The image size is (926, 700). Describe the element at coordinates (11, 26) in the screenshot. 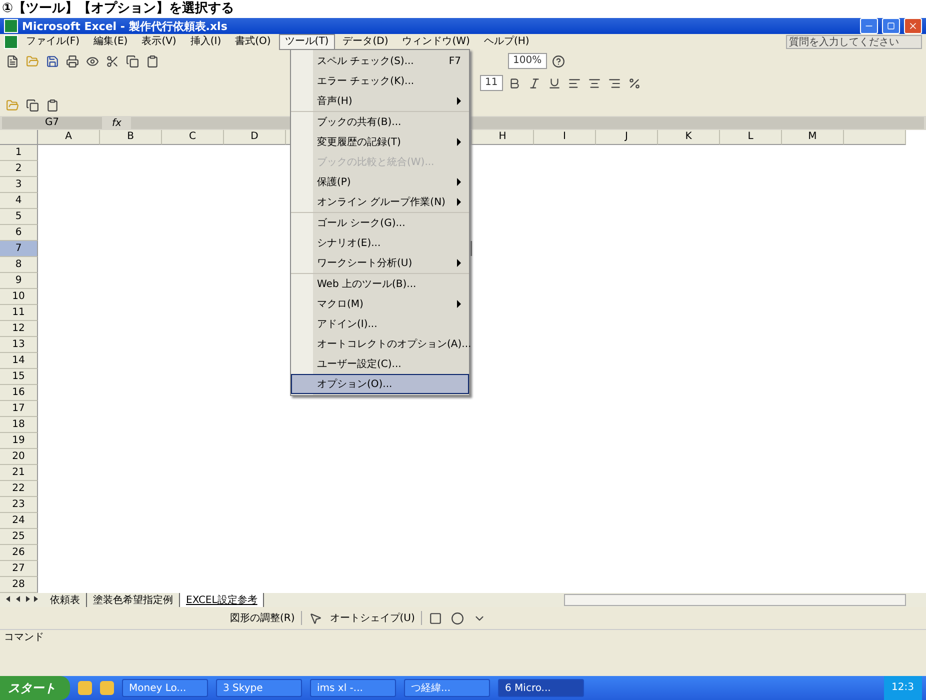

I see `spreadsheet-app-icon` at that location.